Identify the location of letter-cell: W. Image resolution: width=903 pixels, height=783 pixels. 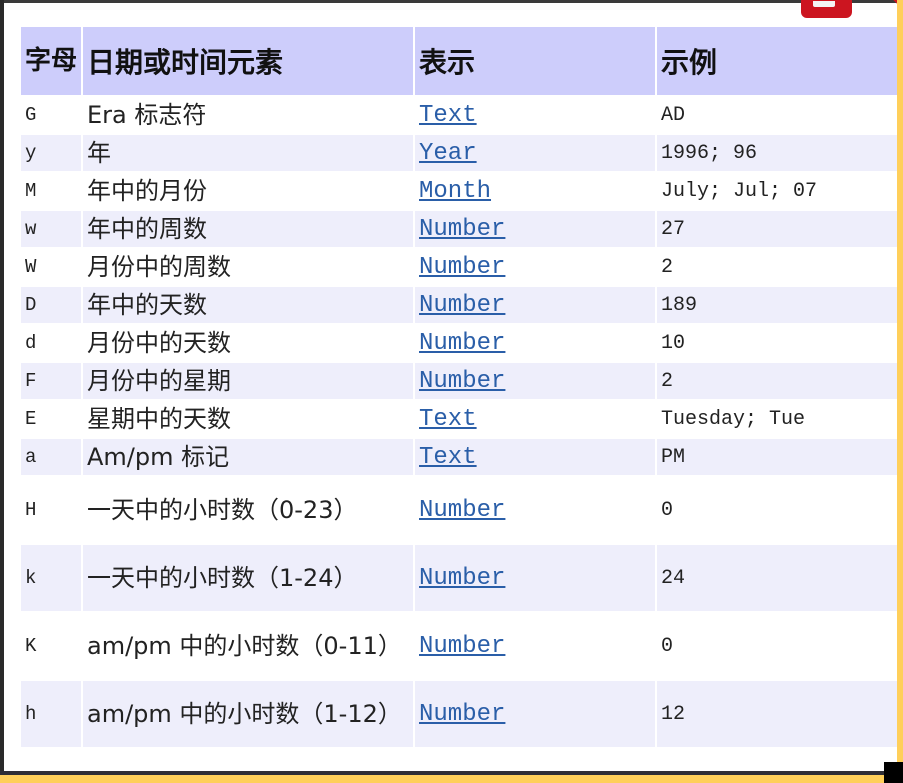
(31, 267).